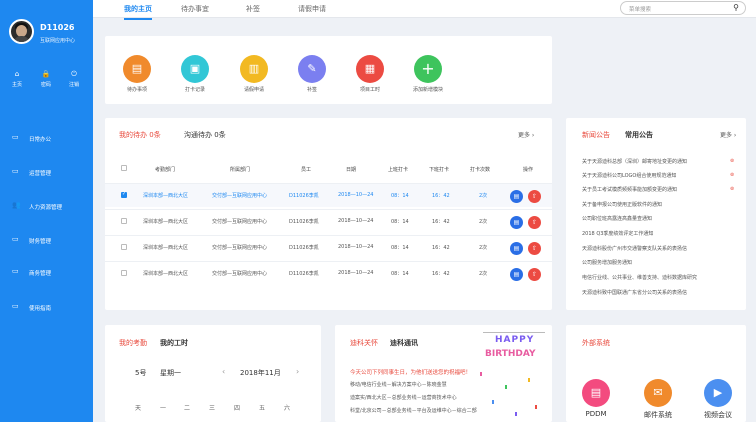  I want to click on menu-item-guide: ▭ 使用指南, so click(46, 307).